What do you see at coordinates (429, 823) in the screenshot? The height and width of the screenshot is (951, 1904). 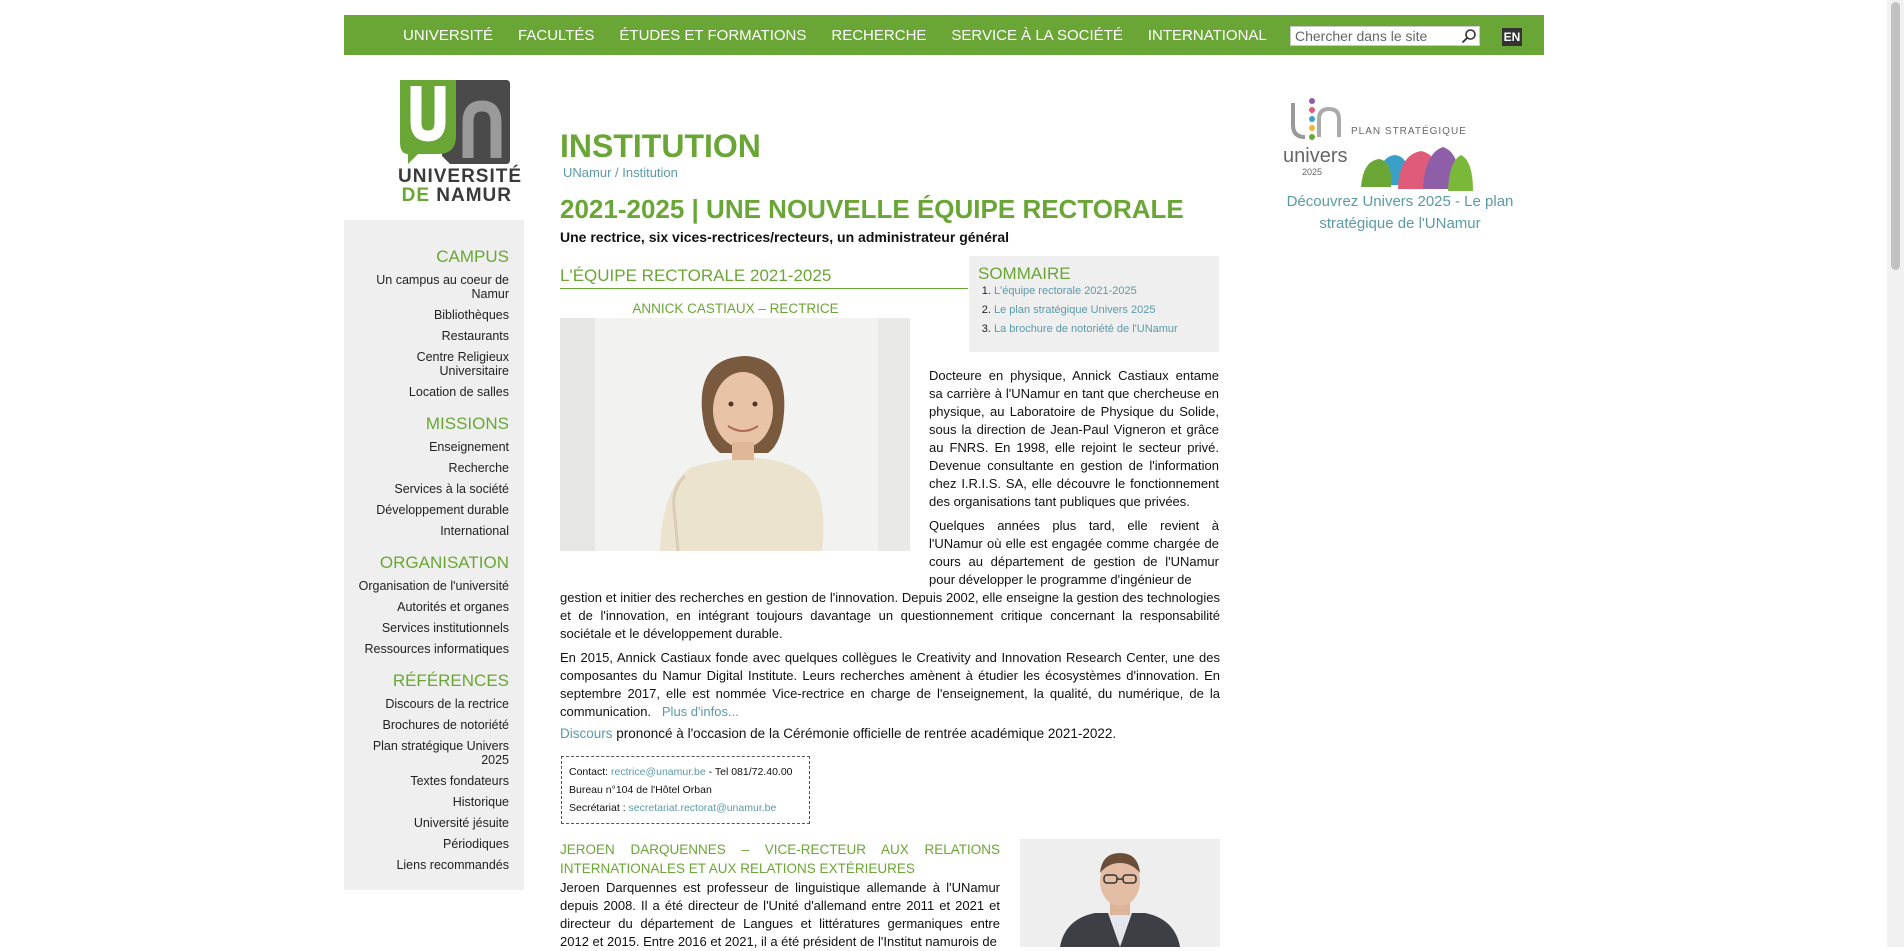 I see `sidebar-item-universite-jesuite: Université jésuite` at bounding box center [429, 823].